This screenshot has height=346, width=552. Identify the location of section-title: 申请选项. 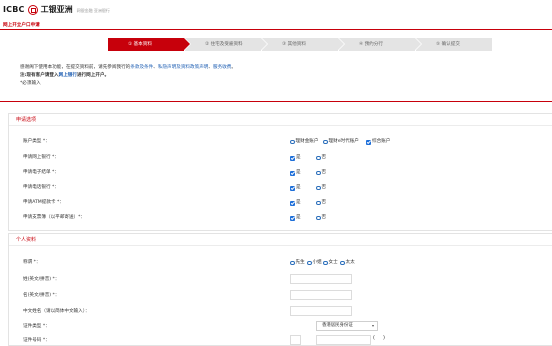
(280, 120).